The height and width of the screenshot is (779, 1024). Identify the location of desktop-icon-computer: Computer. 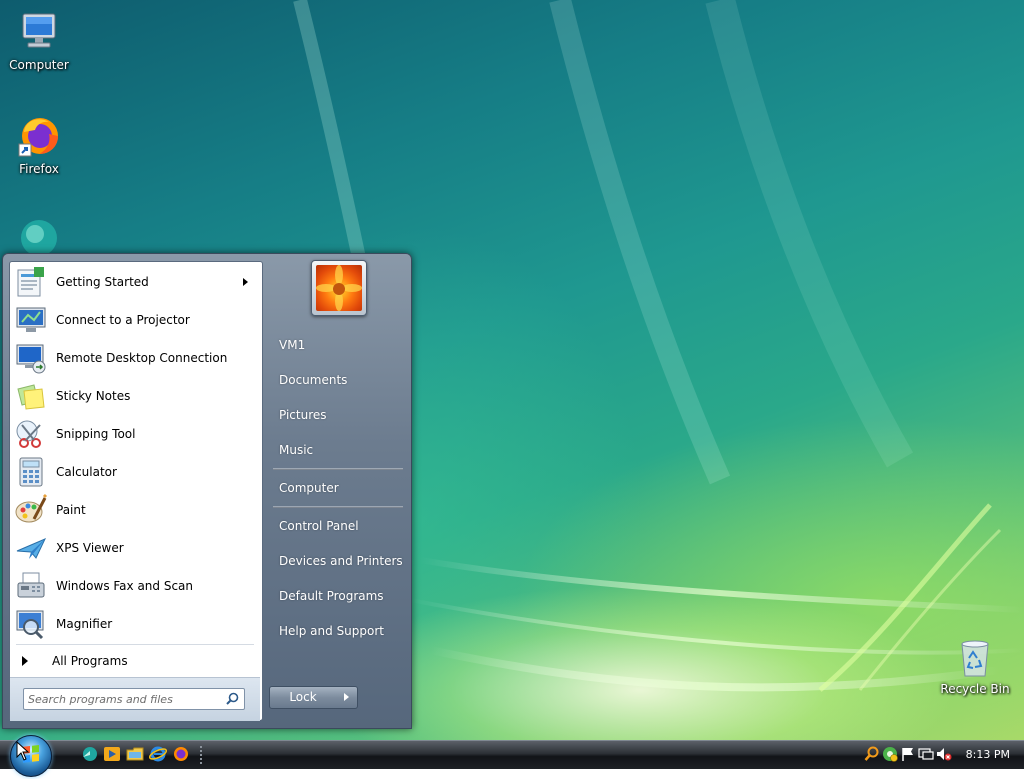
(39, 40).